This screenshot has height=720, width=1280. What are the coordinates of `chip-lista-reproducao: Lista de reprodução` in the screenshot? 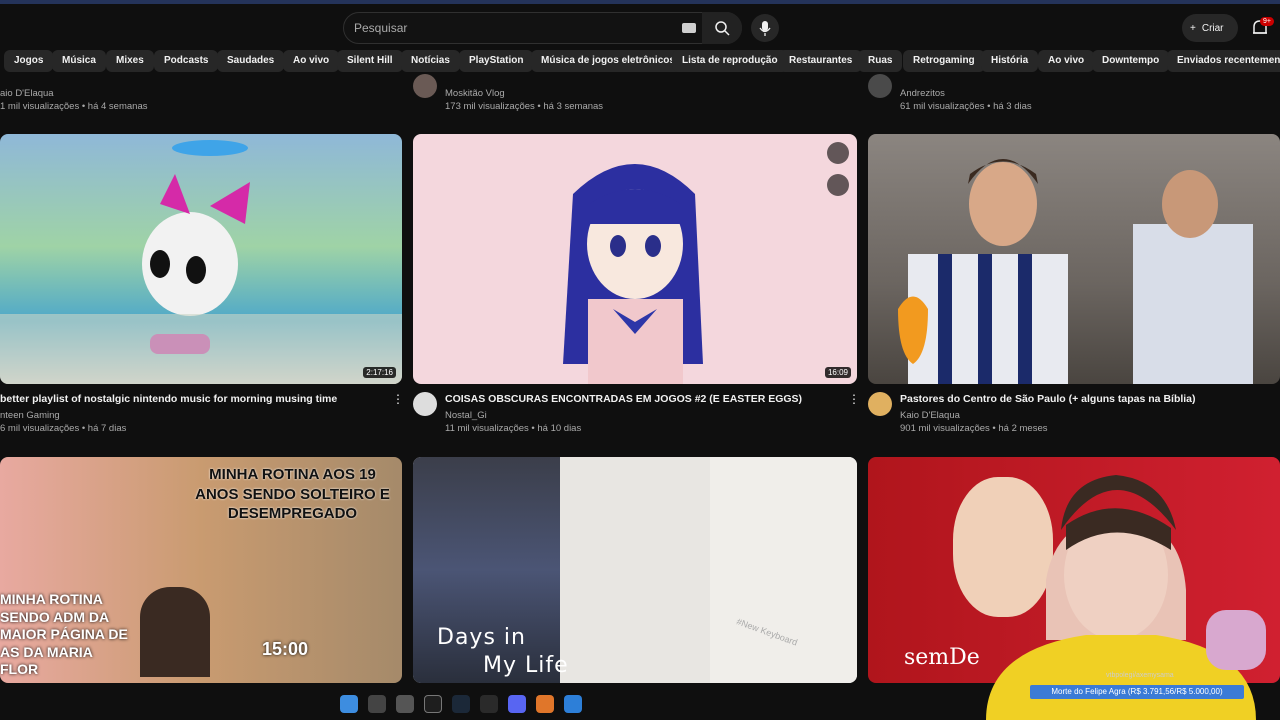 It's located at (730, 61).